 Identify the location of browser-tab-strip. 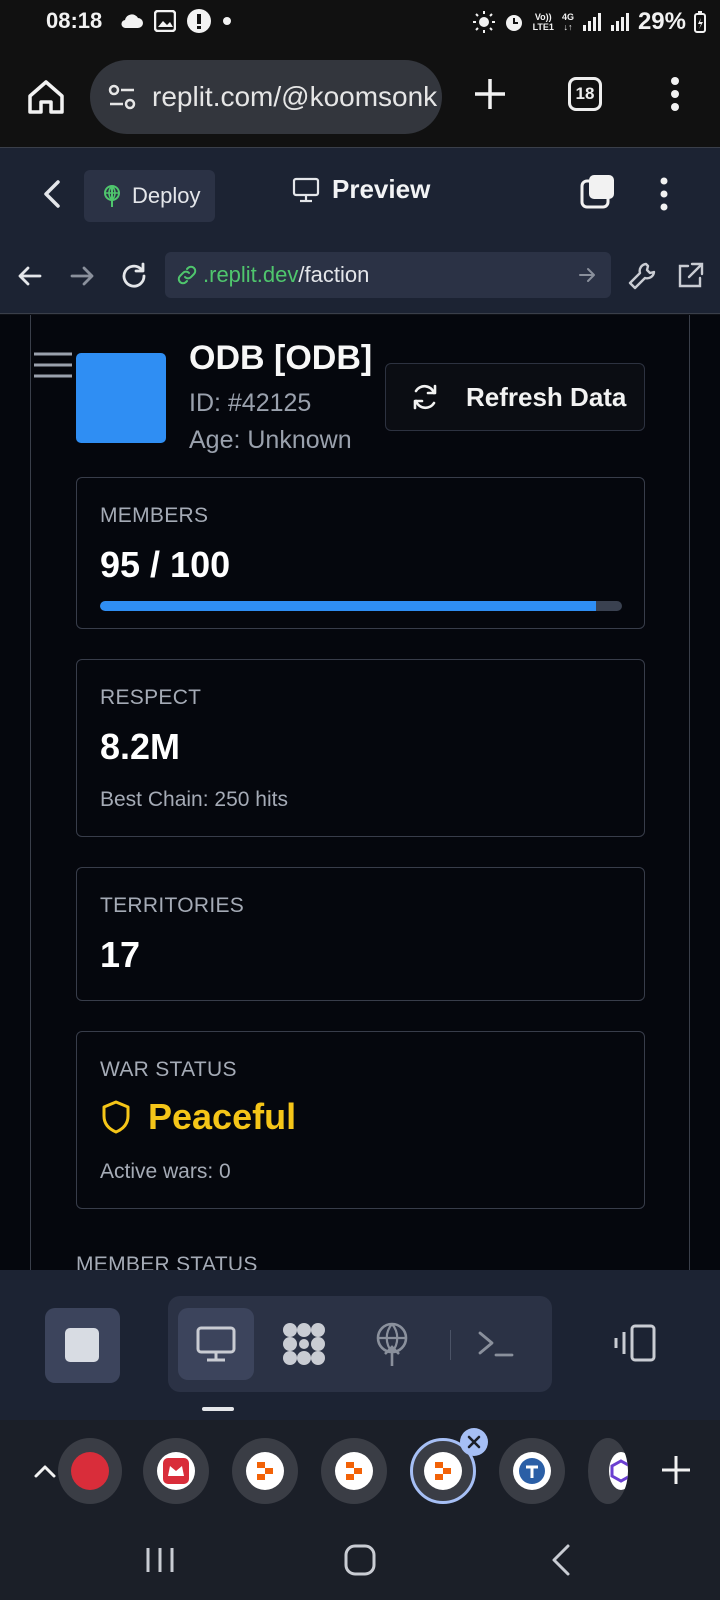
(360, 1470).